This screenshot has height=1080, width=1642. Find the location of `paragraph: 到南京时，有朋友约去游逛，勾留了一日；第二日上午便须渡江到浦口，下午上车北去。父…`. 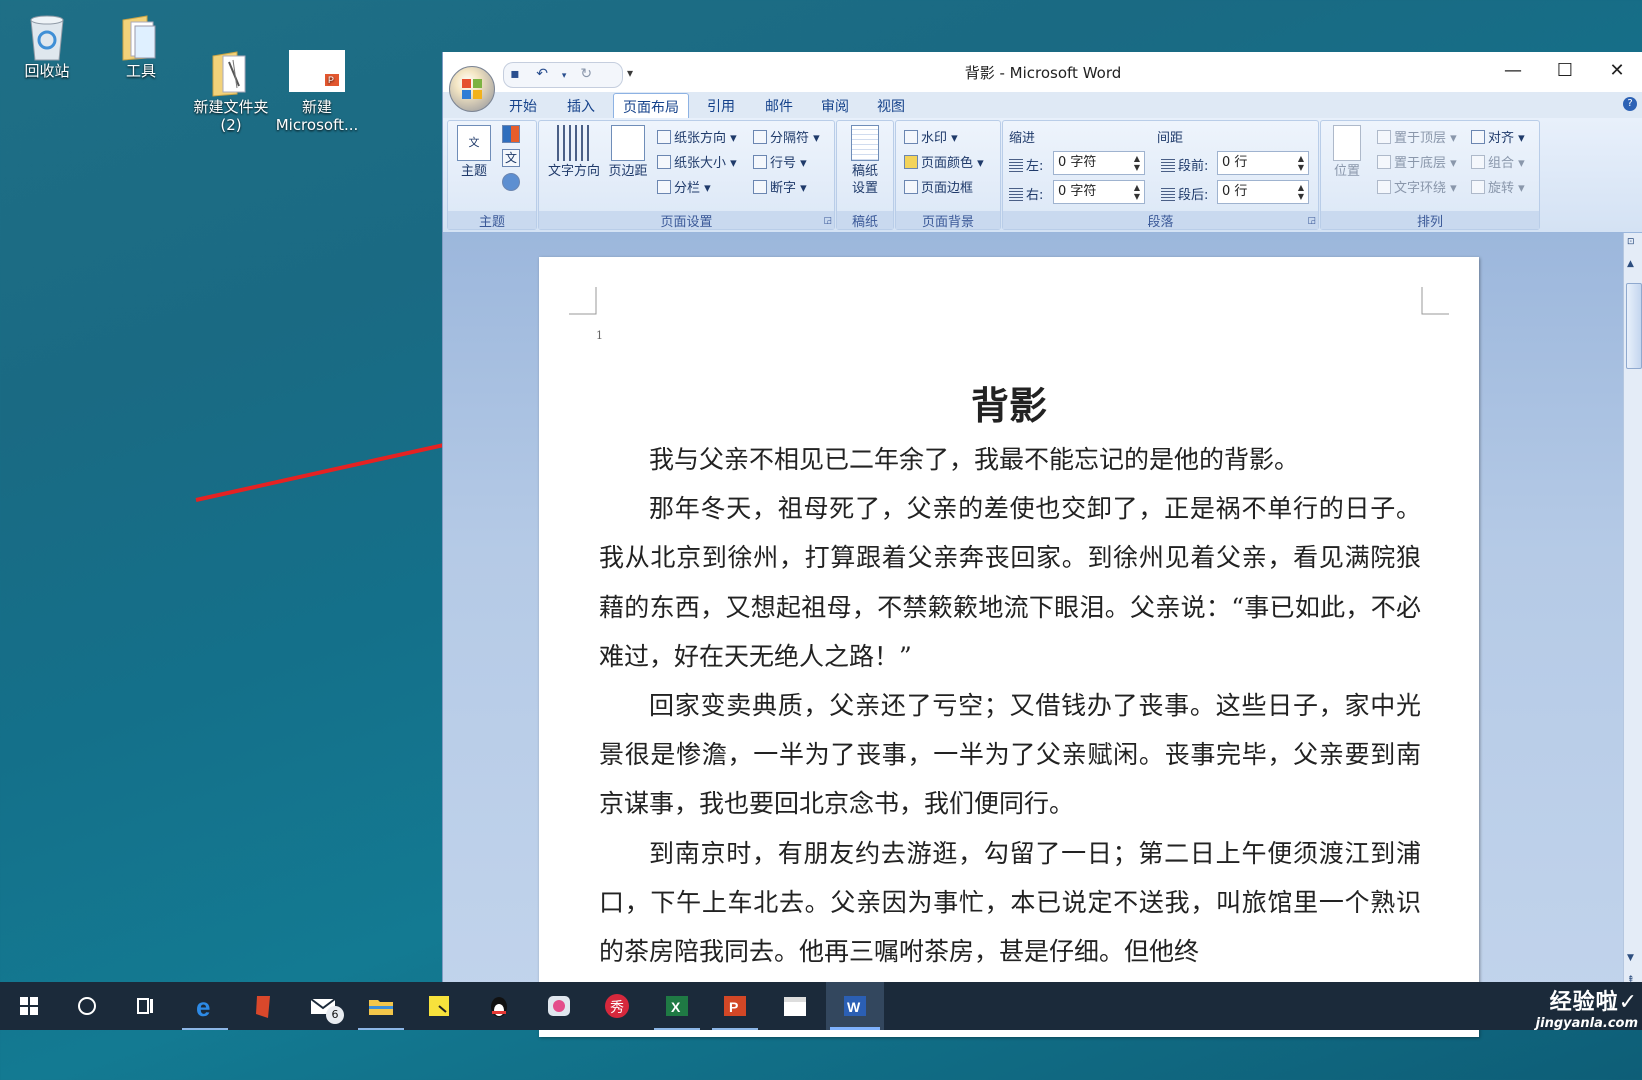

paragraph: 到南京时，有朋友约去游逛，勾留了一日；第二日上午便须渡江到浦口，下午上车北去。父… is located at coordinates (1010, 902).